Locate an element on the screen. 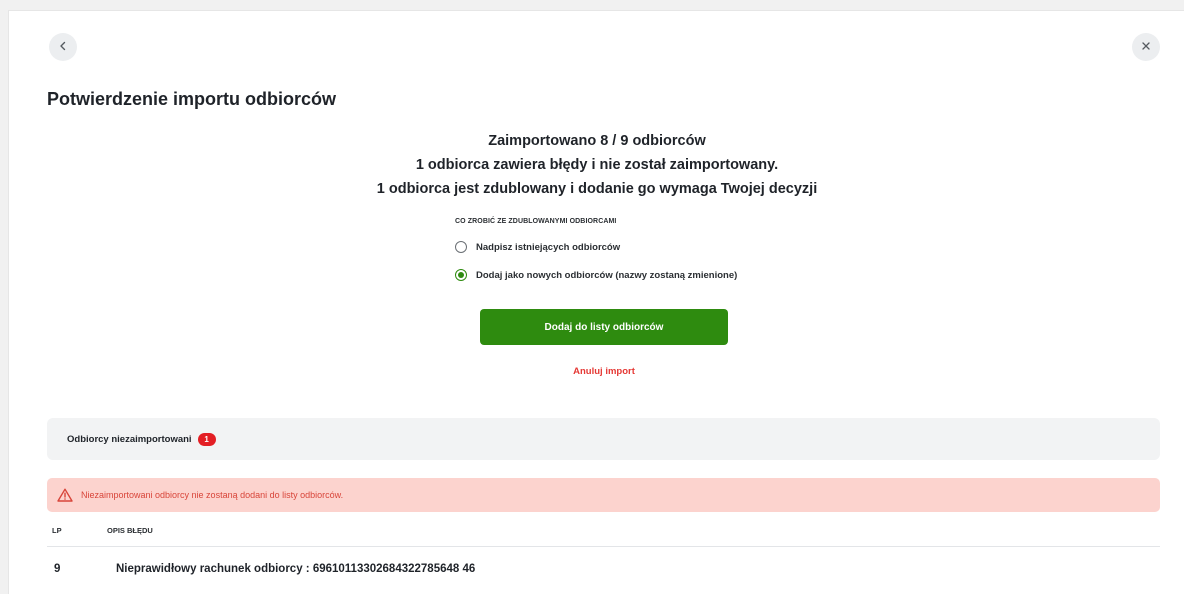 The image size is (1184, 594). chevron-left-icon is located at coordinates (63, 47).